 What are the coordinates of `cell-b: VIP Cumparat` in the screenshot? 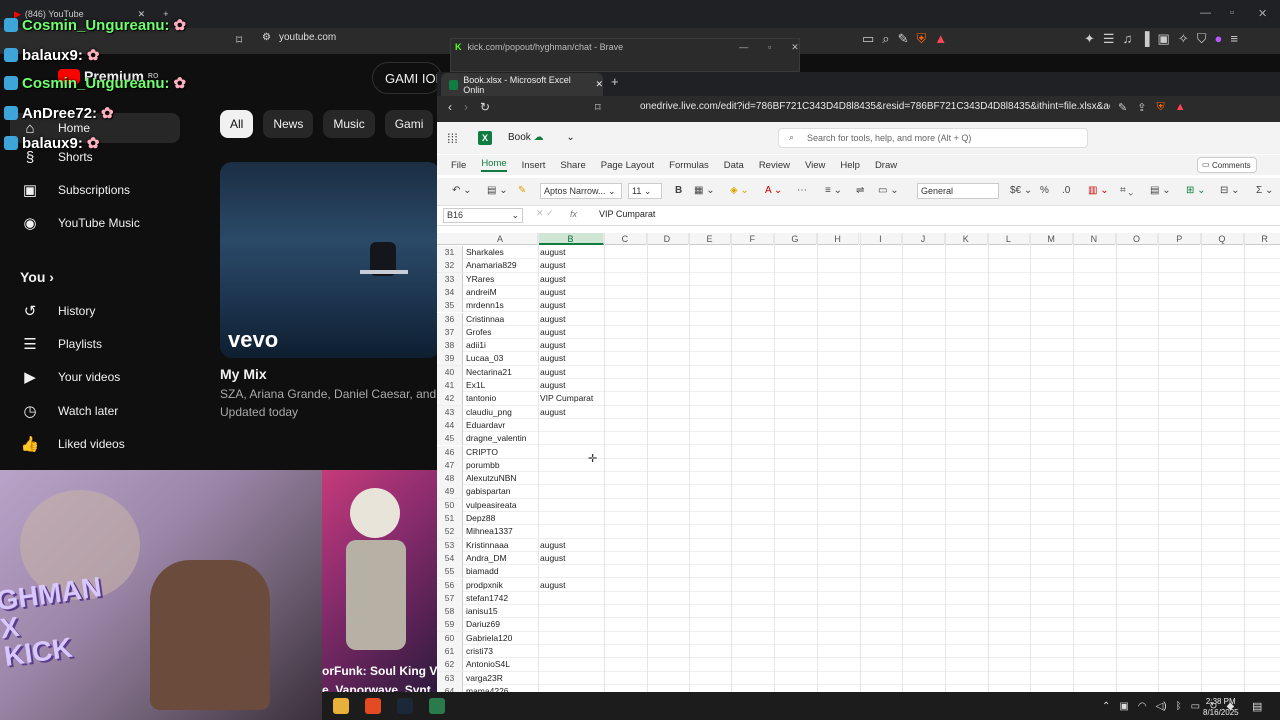 It's located at (571, 398).